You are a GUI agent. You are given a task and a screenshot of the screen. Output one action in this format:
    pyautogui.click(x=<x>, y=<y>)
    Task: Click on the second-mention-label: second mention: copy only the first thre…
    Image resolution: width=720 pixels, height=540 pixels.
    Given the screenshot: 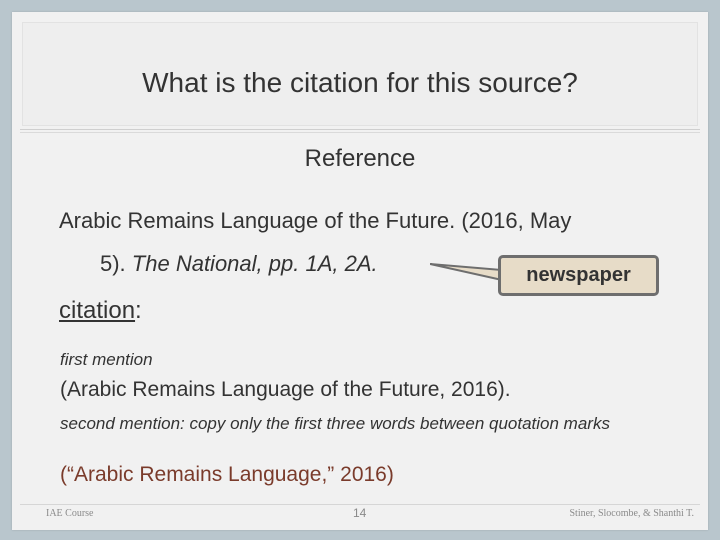 What is the action you would take?
    pyautogui.click(x=335, y=423)
    